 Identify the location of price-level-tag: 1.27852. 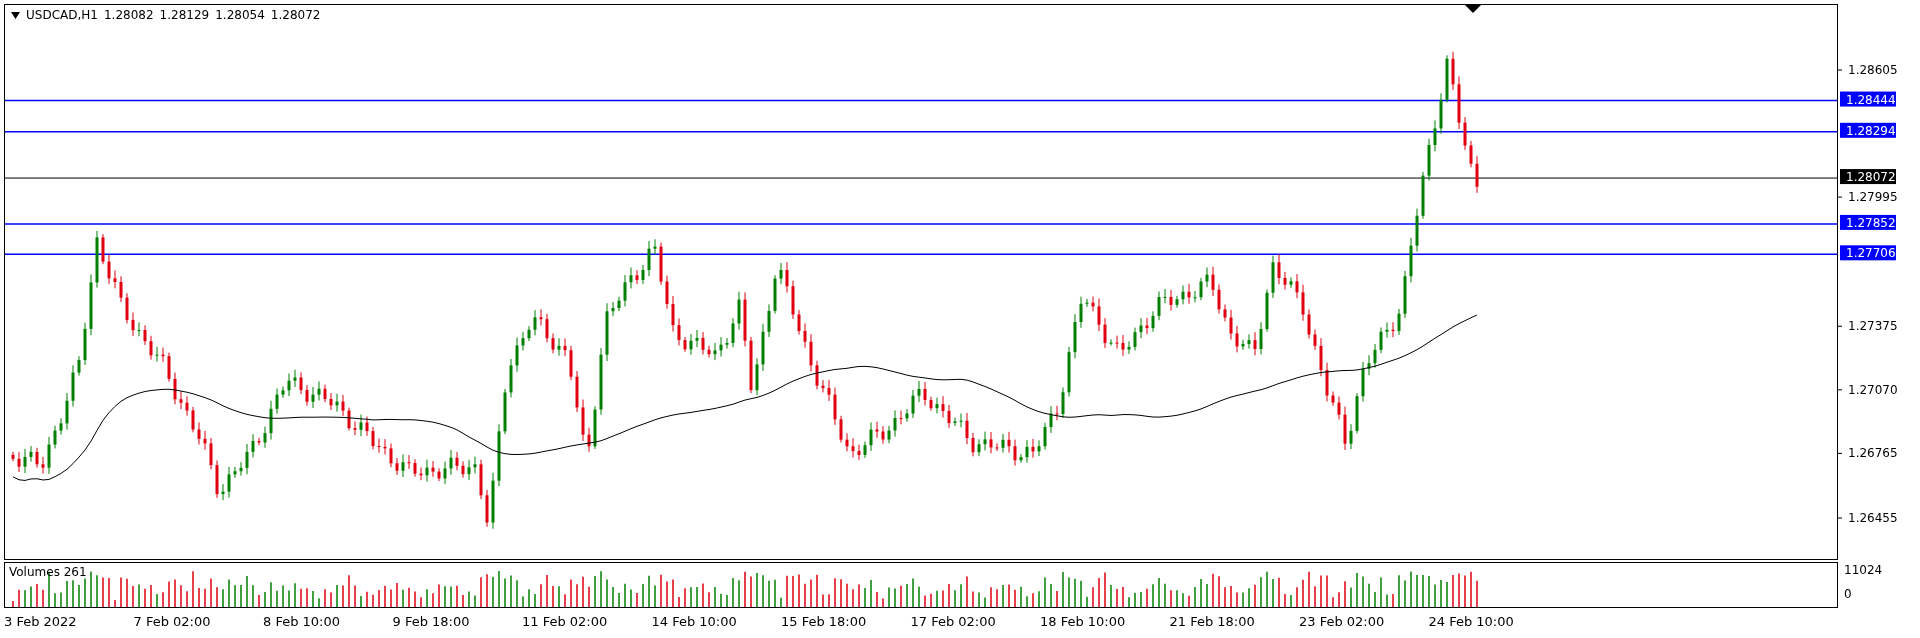
(1868, 222).